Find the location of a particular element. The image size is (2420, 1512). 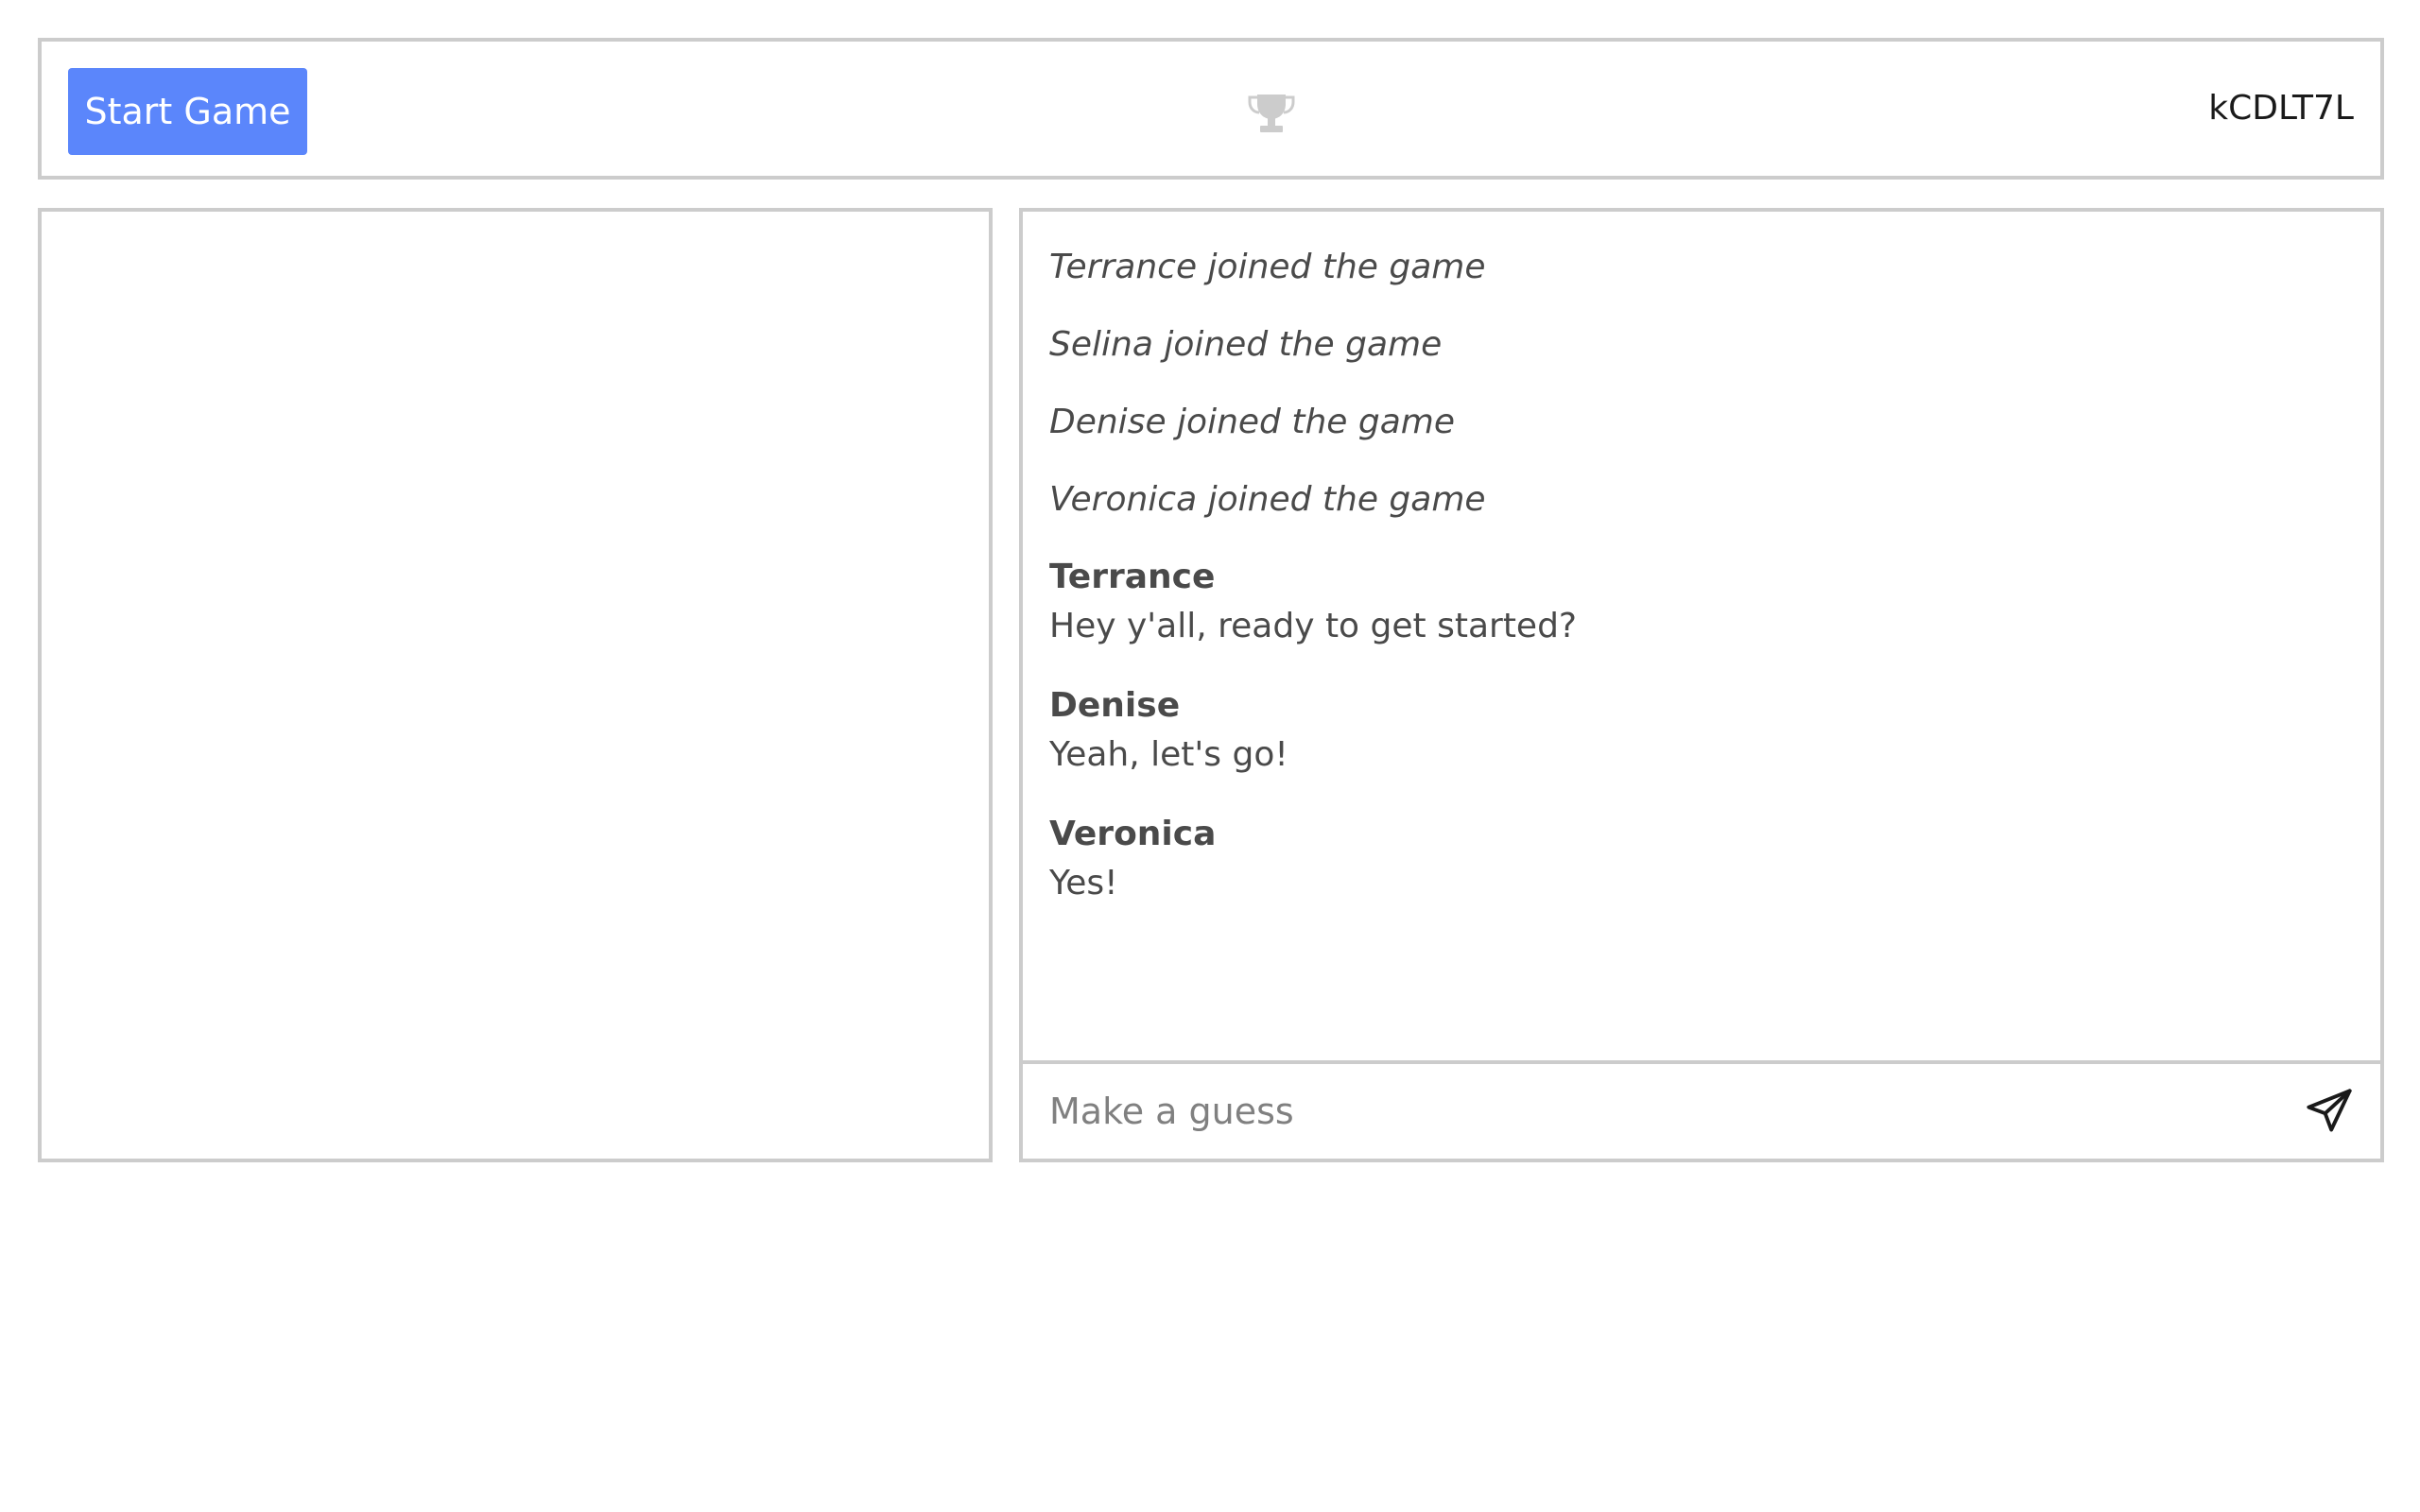

guess-bar is located at coordinates (1701, 1109).